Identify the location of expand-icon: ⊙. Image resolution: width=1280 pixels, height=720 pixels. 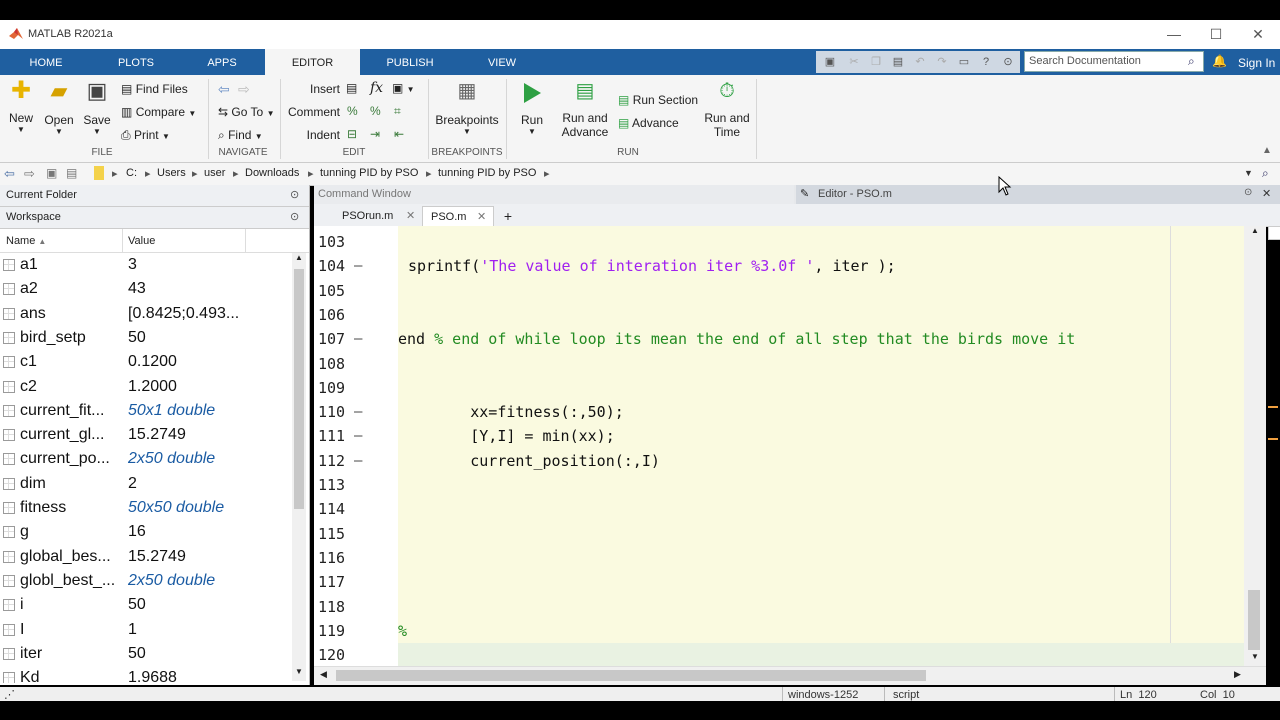
(1008, 62).